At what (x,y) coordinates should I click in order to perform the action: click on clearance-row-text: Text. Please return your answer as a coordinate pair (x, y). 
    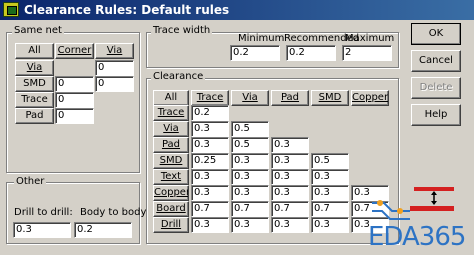
    Looking at the image, I should click on (171, 177).